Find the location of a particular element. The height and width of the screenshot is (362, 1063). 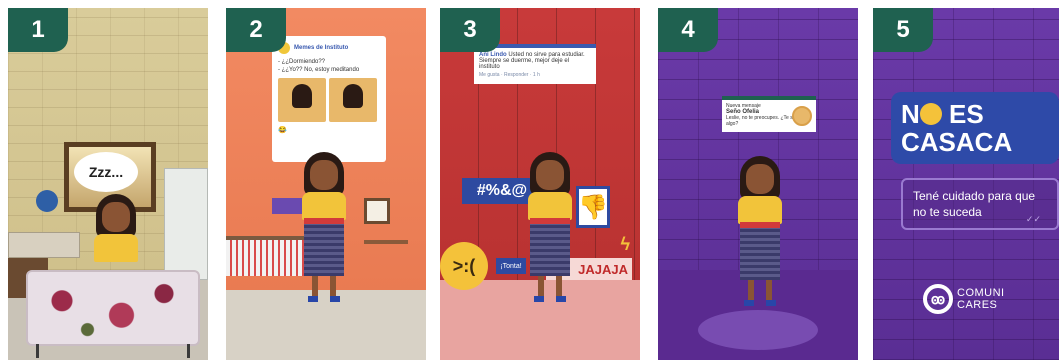

title-text: ES is located at coordinates (966, 114).